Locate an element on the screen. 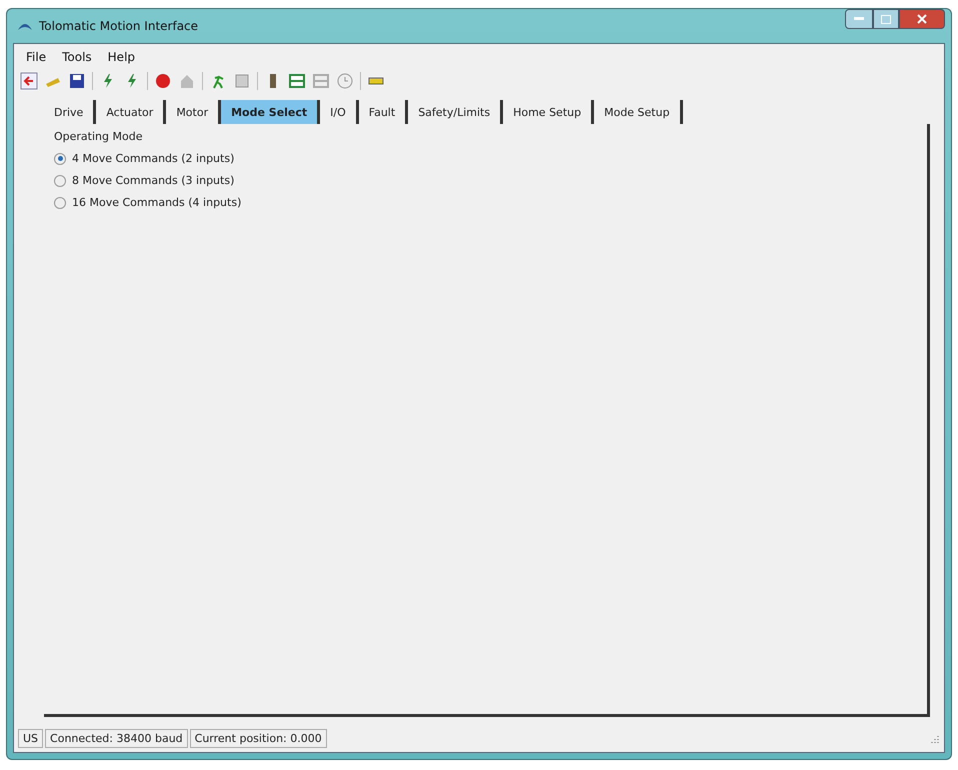 The height and width of the screenshot is (770, 958). minimize-button is located at coordinates (859, 19).